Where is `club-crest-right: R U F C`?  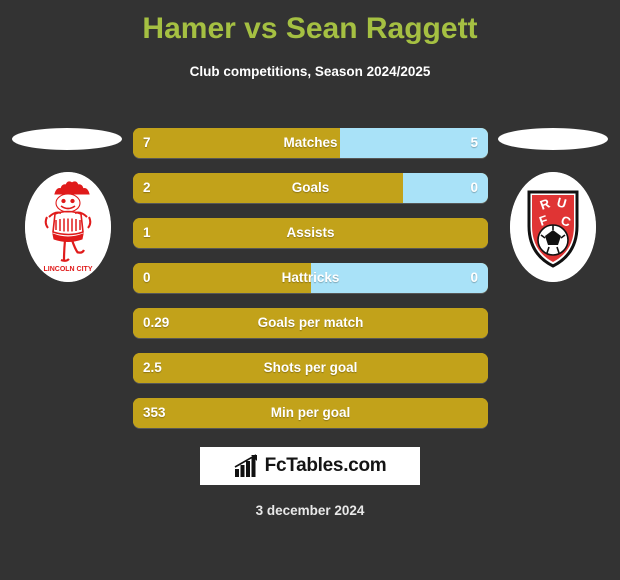 club-crest-right: R U F C is located at coordinates (553, 227).